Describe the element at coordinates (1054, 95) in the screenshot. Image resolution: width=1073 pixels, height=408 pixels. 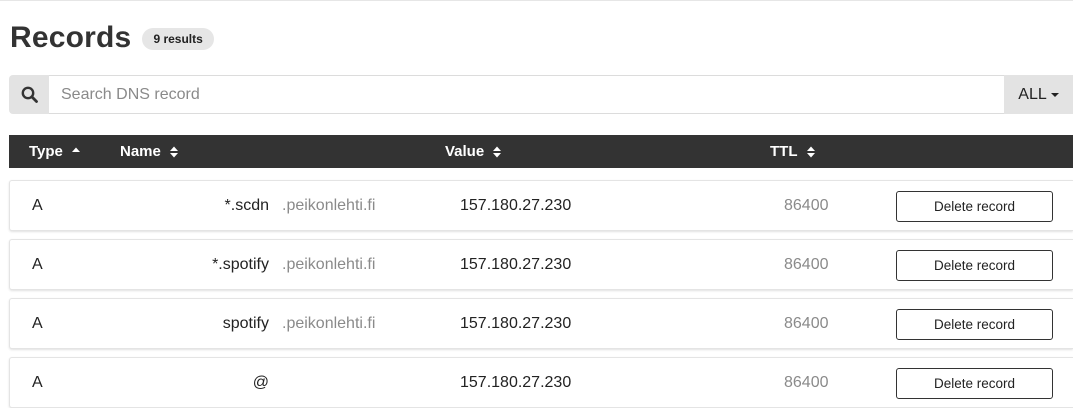
I see `chevron-down-icon` at that location.